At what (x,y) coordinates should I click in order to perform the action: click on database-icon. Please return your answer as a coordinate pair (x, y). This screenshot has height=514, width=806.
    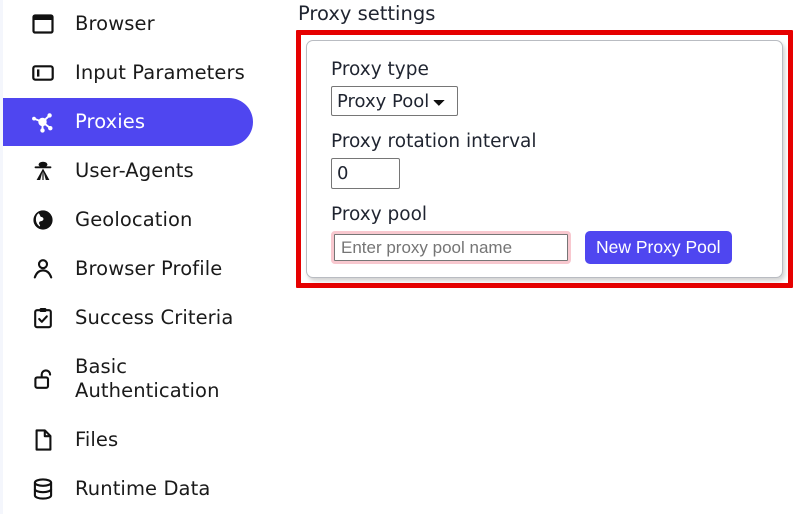
    Looking at the image, I should click on (43, 489).